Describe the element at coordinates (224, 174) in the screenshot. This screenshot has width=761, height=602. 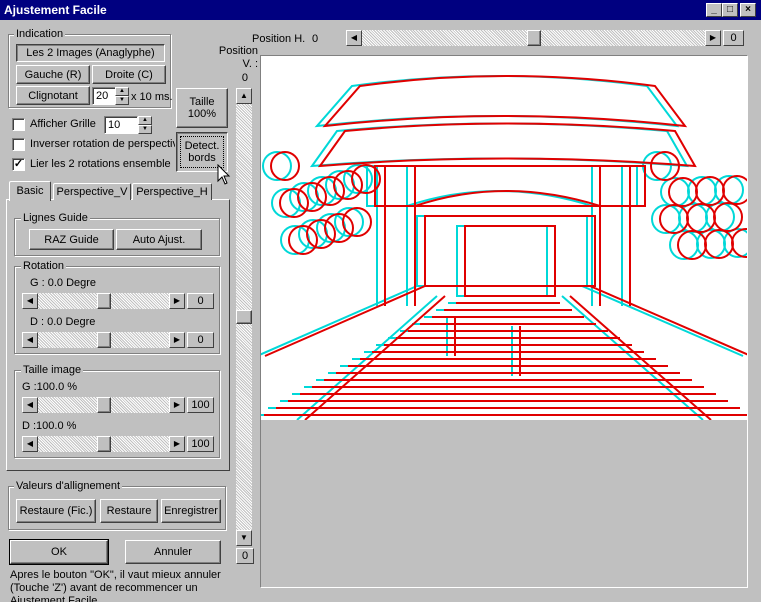
I see `mouse-cursor-icon` at that location.